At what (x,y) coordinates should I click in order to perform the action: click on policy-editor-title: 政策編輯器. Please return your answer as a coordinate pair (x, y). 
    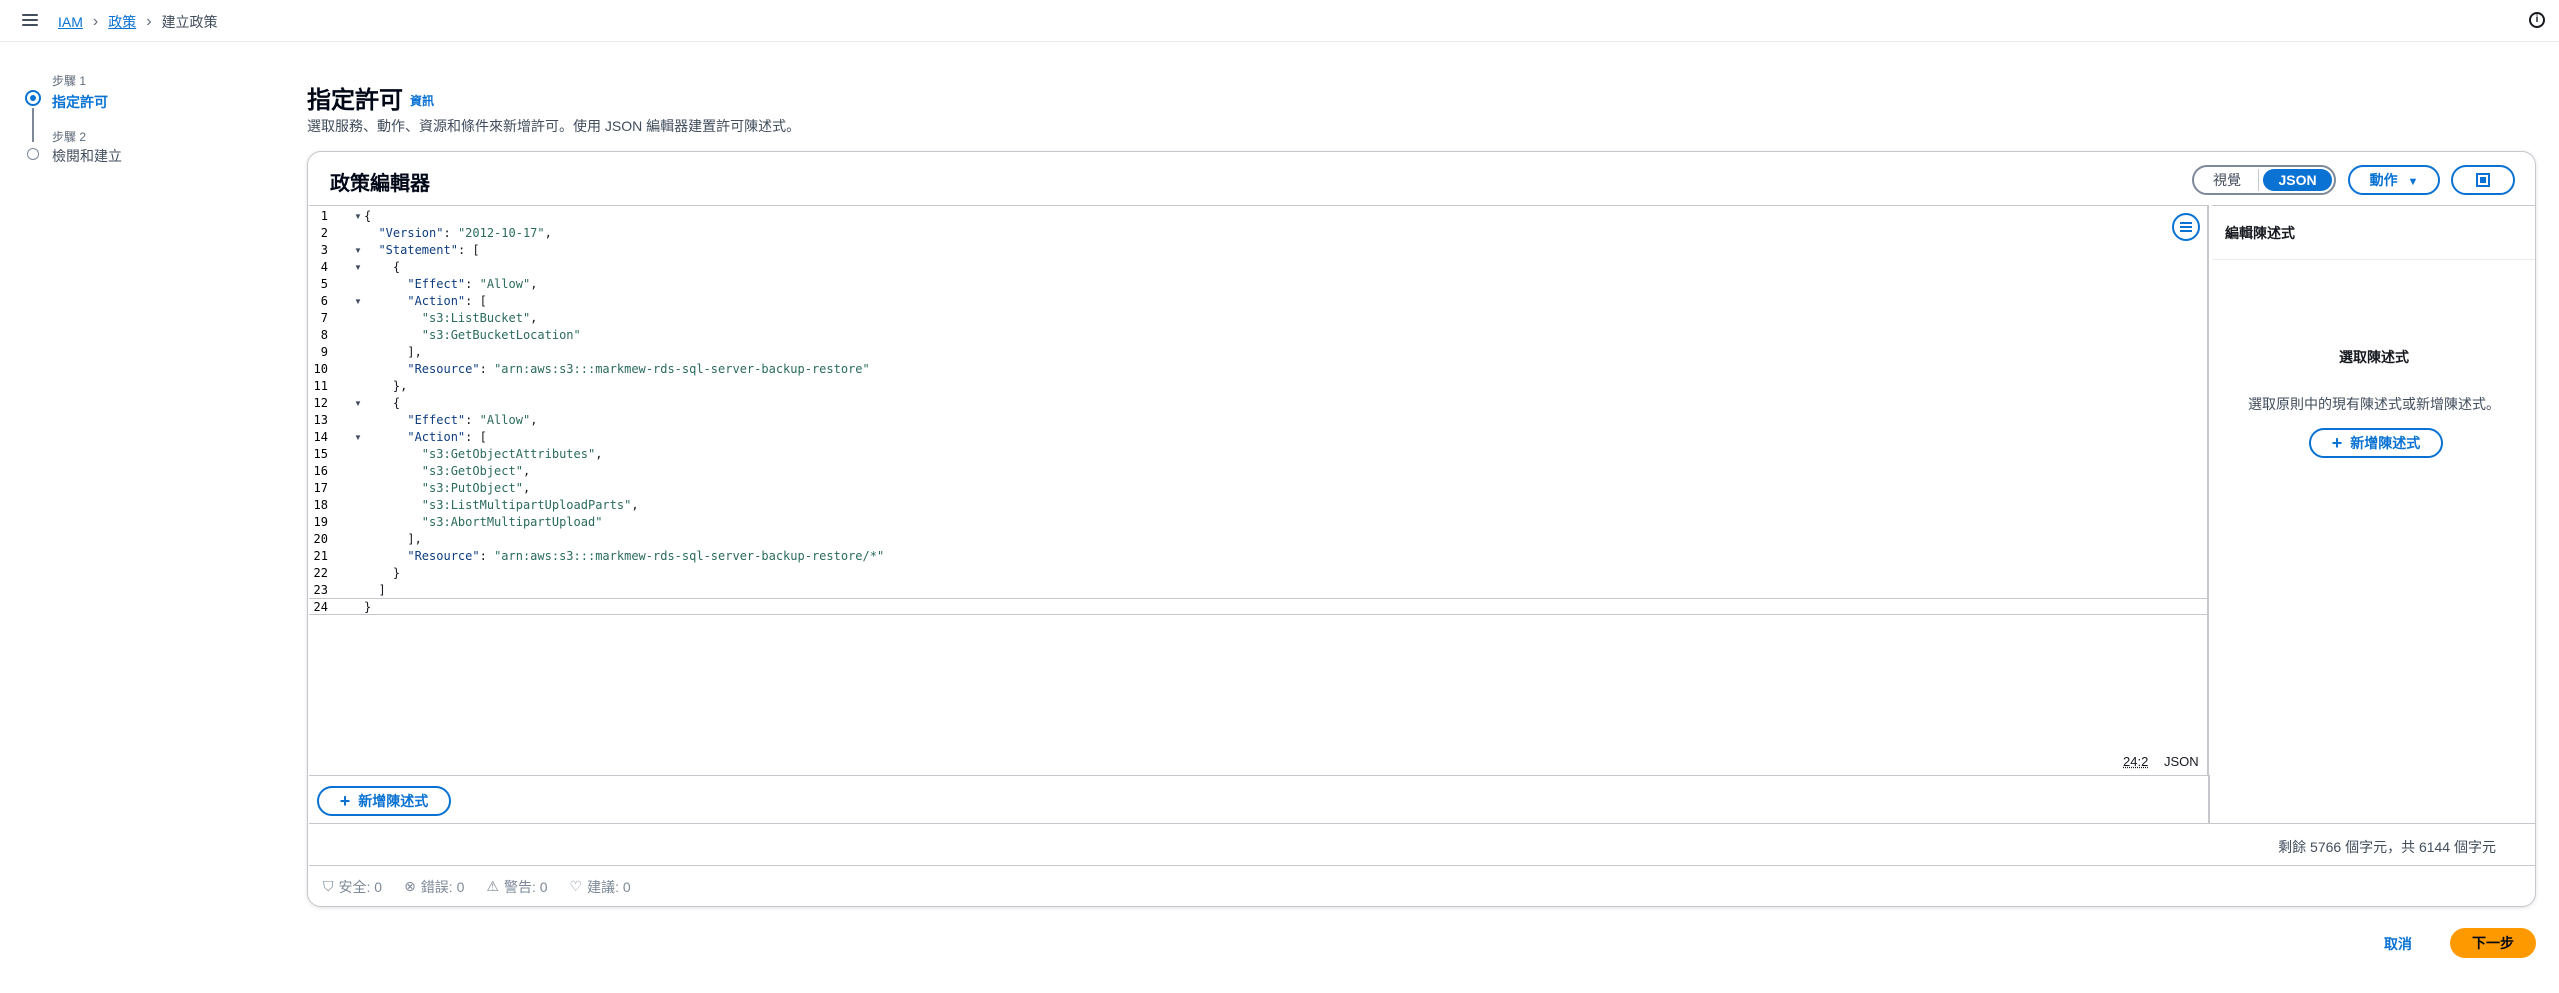
    Looking at the image, I should click on (380, 184).